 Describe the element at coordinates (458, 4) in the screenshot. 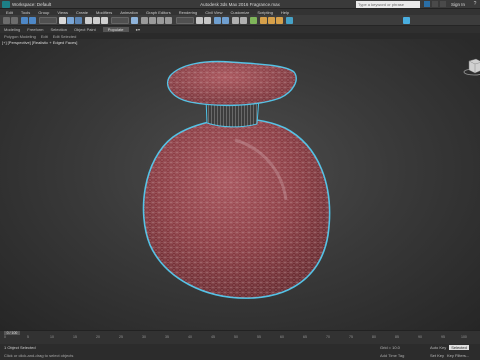

I see `sign-in-link: Sign In` at that location.